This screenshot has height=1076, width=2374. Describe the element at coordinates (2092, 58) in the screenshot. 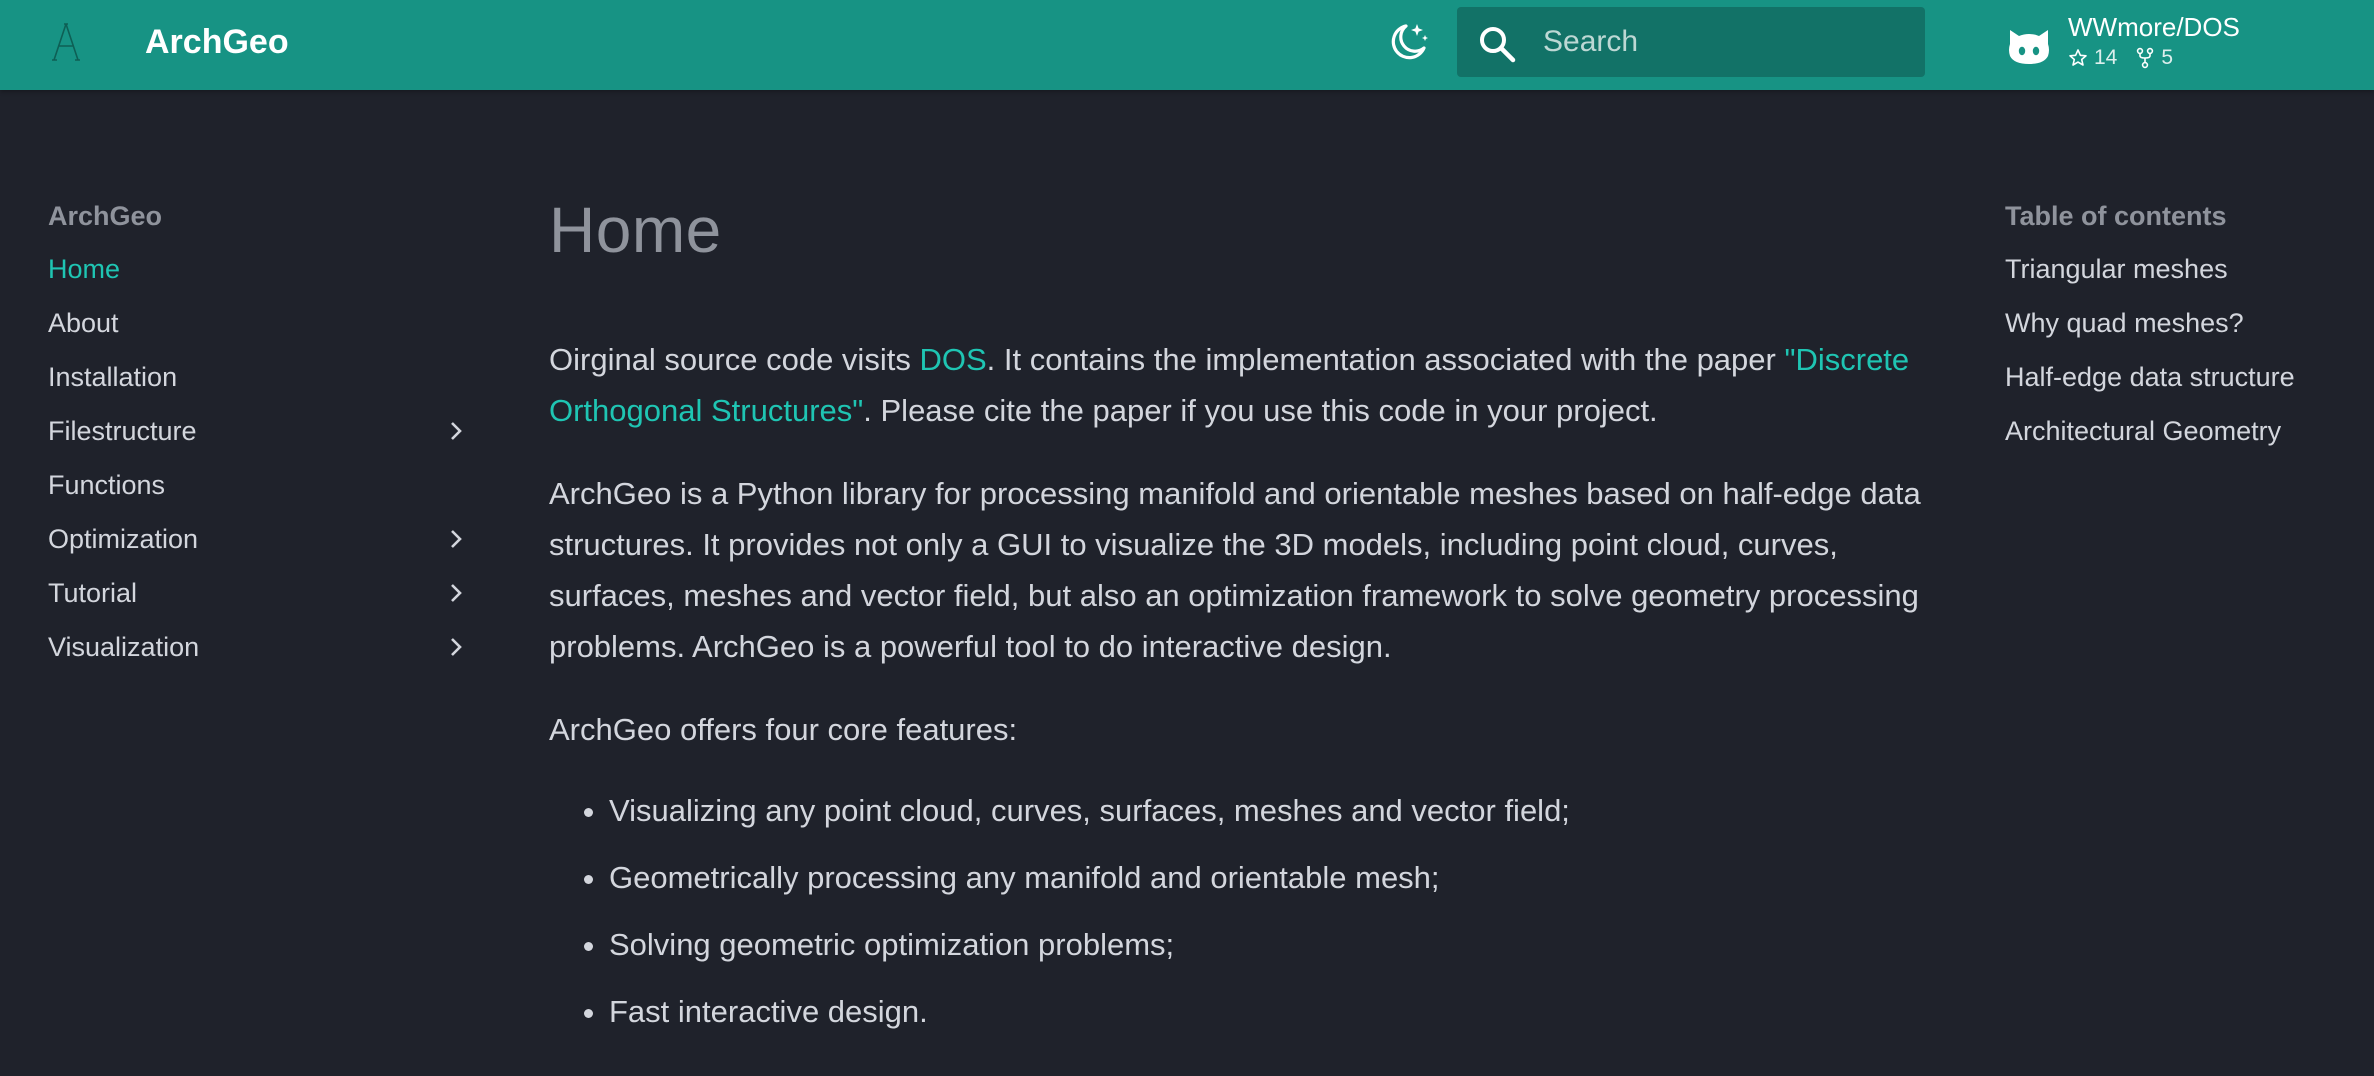

I see `stars-count: 14` at that location.